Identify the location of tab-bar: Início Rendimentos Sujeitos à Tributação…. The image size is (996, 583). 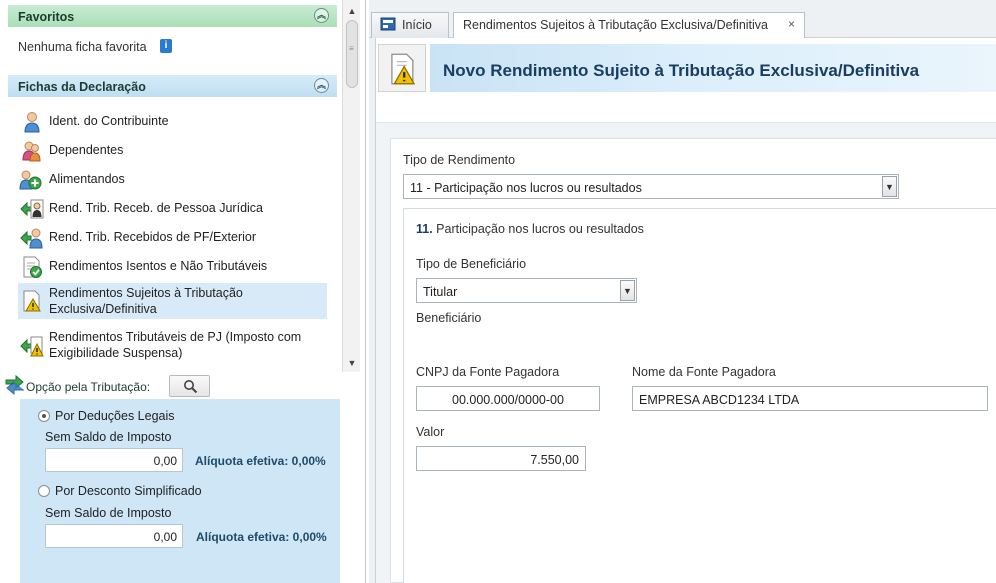
(682, 19).